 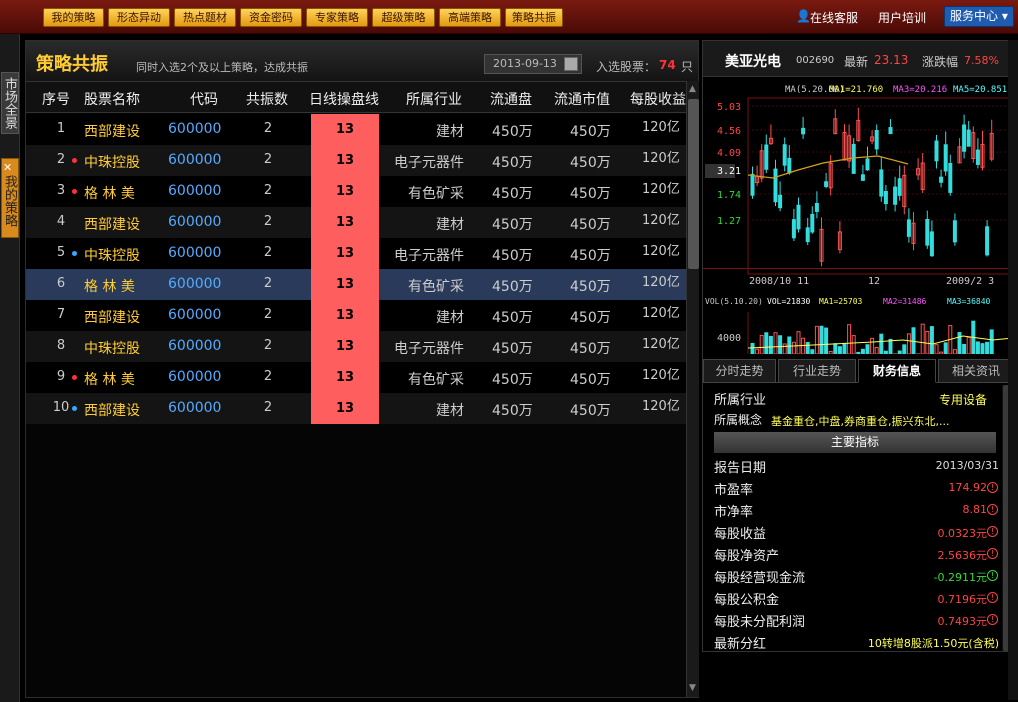 What do you see at coordinates (828, 167) in the screenshot?
I see `ma-line` at bounding box center [828, 167].